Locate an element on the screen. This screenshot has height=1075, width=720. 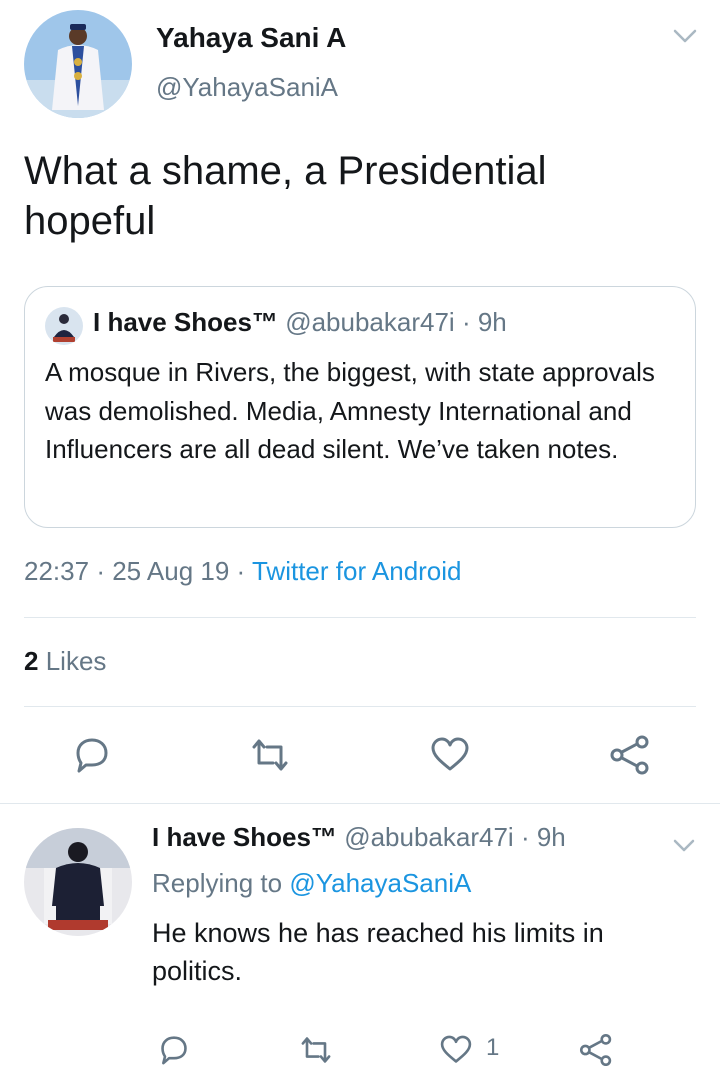
likes-count: 2 is located at coordinates (31, 661).